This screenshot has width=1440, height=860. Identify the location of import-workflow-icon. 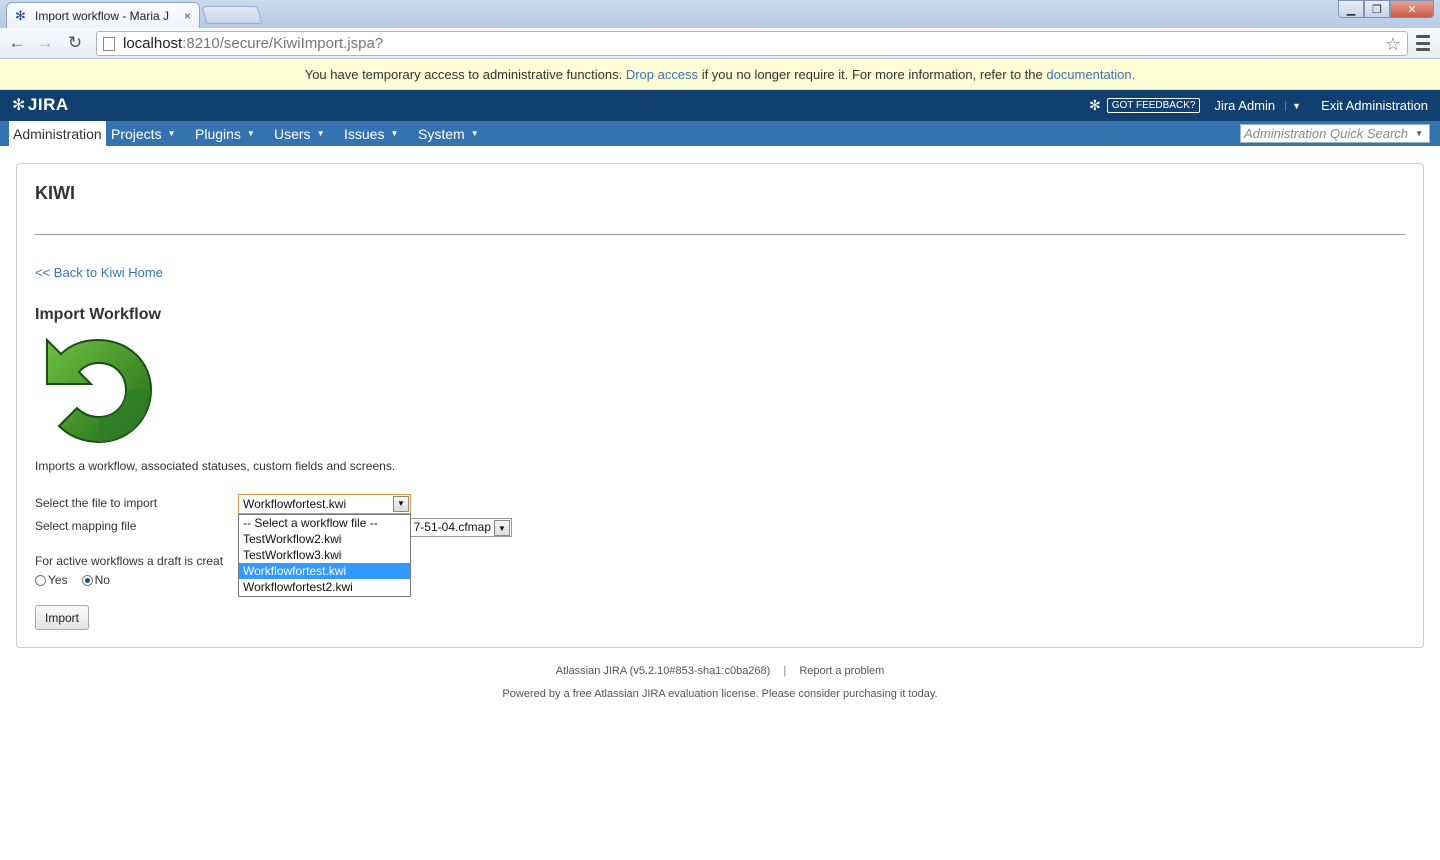
(99, 390).